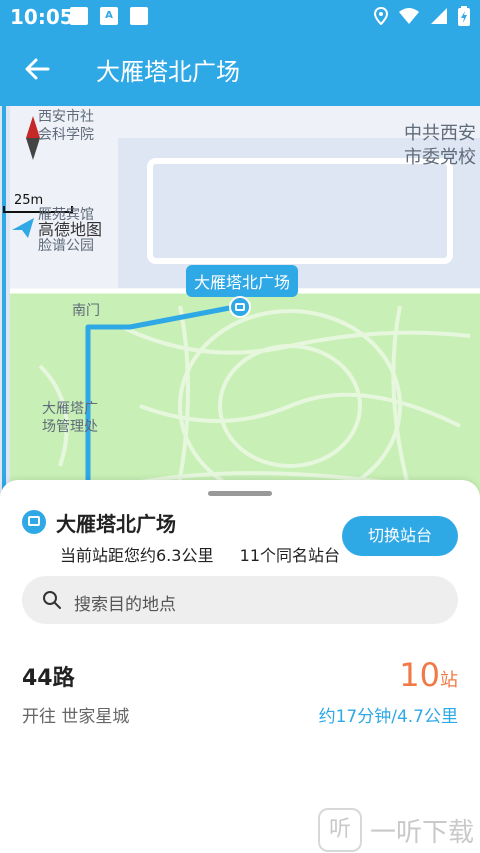  What do you see at coordinates (70, 229) in the screenshot?
I see `map-logo: 高德地图` at bounding box center [70, 229].